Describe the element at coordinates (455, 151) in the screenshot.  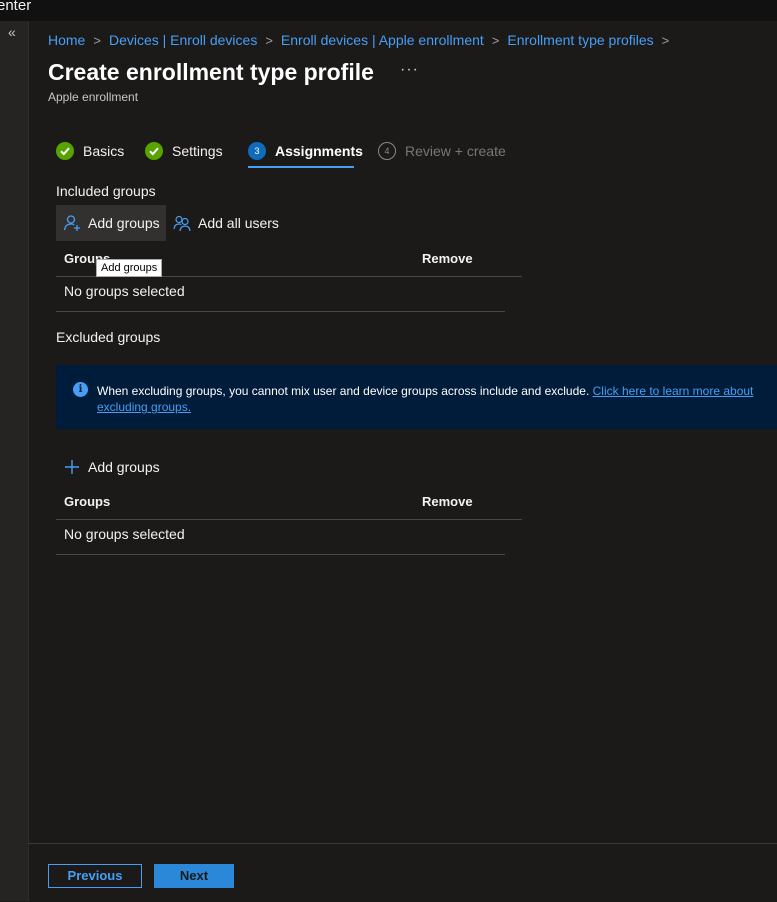
I see `step-label: Review + create` at that location.